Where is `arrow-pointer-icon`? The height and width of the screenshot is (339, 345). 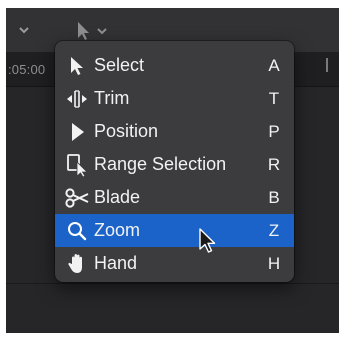
arrow-pointer-icon is located at coordinates (77, 65).